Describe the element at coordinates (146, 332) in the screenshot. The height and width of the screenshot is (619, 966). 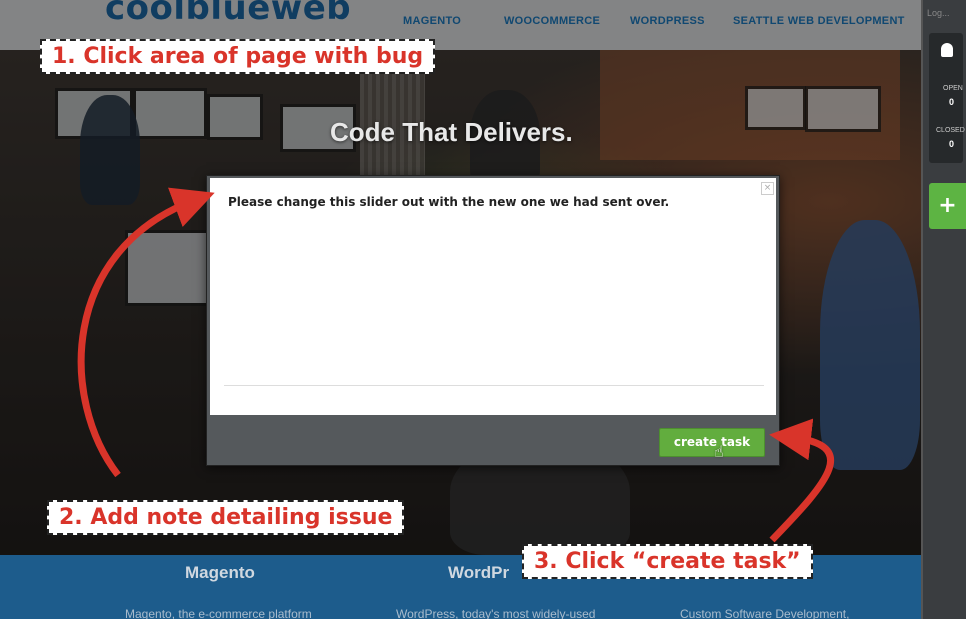
I see `arrow-to-note` at that location.